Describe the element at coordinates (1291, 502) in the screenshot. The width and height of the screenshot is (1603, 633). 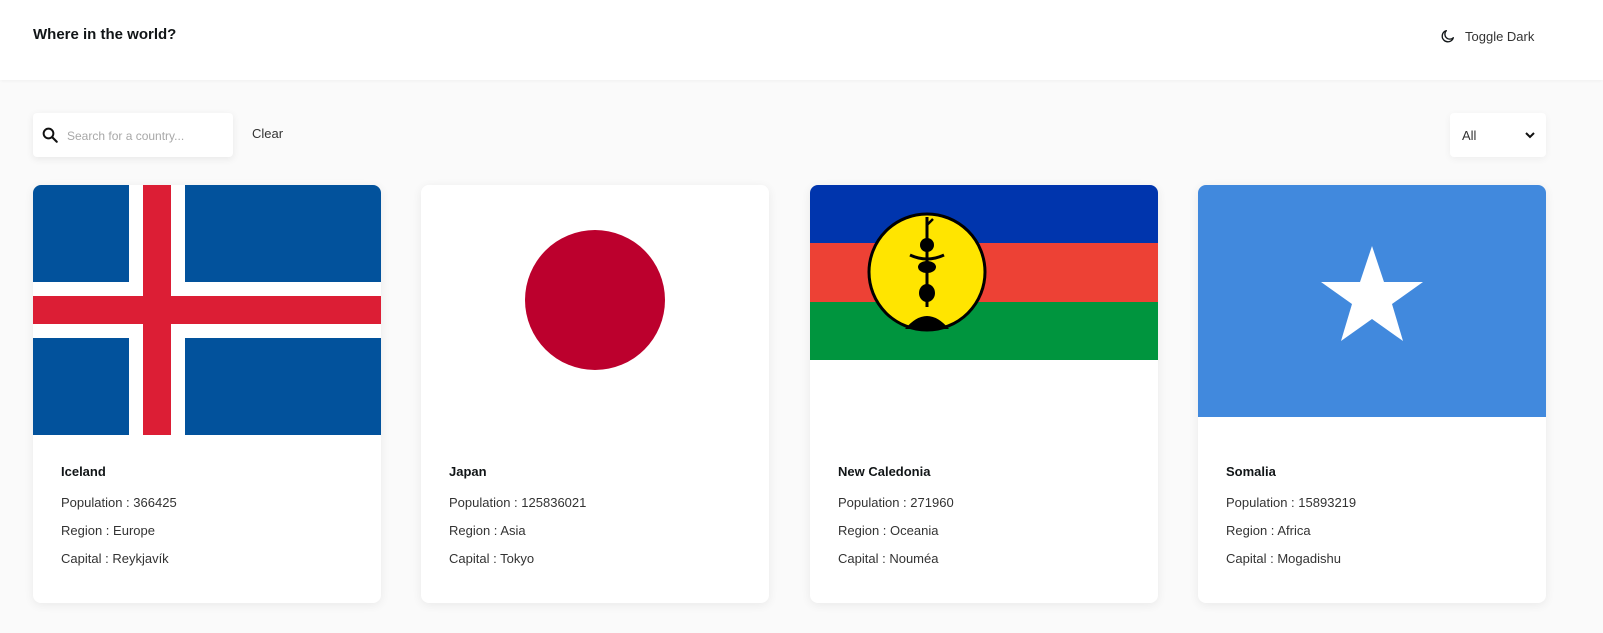
I see `population-row: Population : 15893219` at that location.